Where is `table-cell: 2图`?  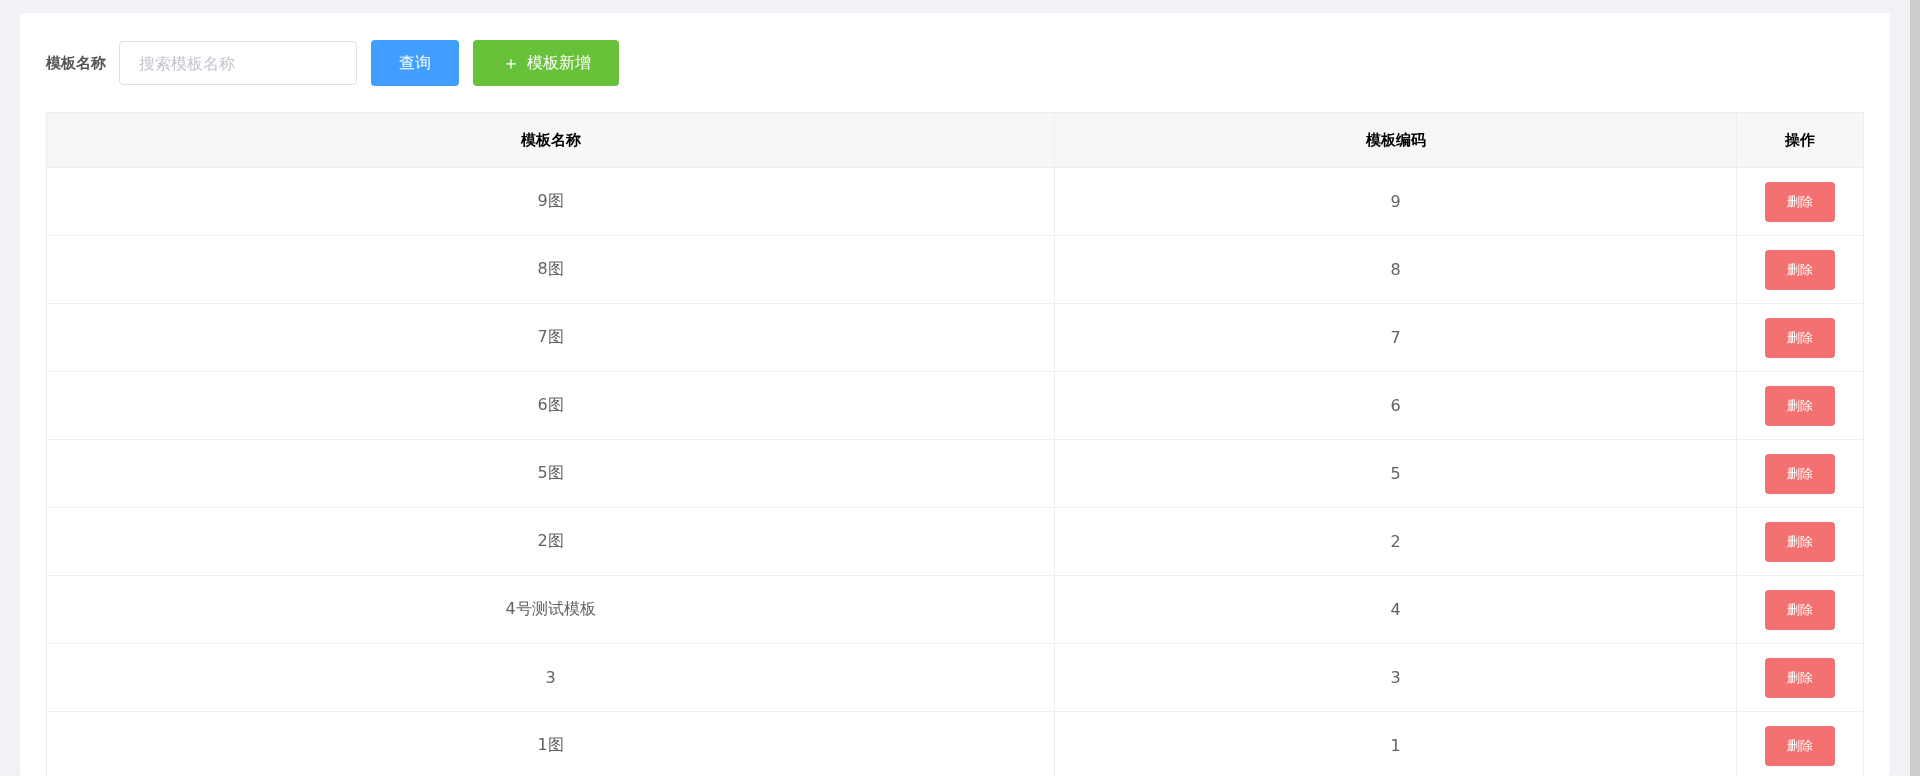 table-cell: 2图 is located at coordinates (550, 541).